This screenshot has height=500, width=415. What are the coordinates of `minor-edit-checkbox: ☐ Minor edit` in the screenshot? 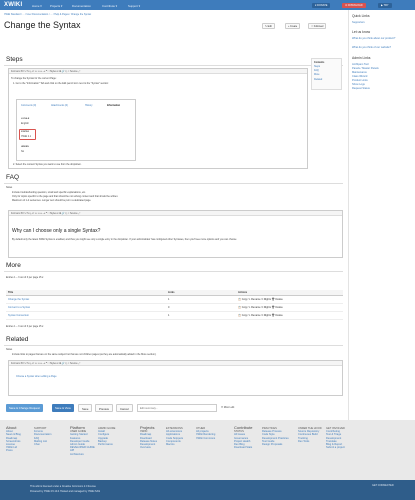 It's located at (227, 407).